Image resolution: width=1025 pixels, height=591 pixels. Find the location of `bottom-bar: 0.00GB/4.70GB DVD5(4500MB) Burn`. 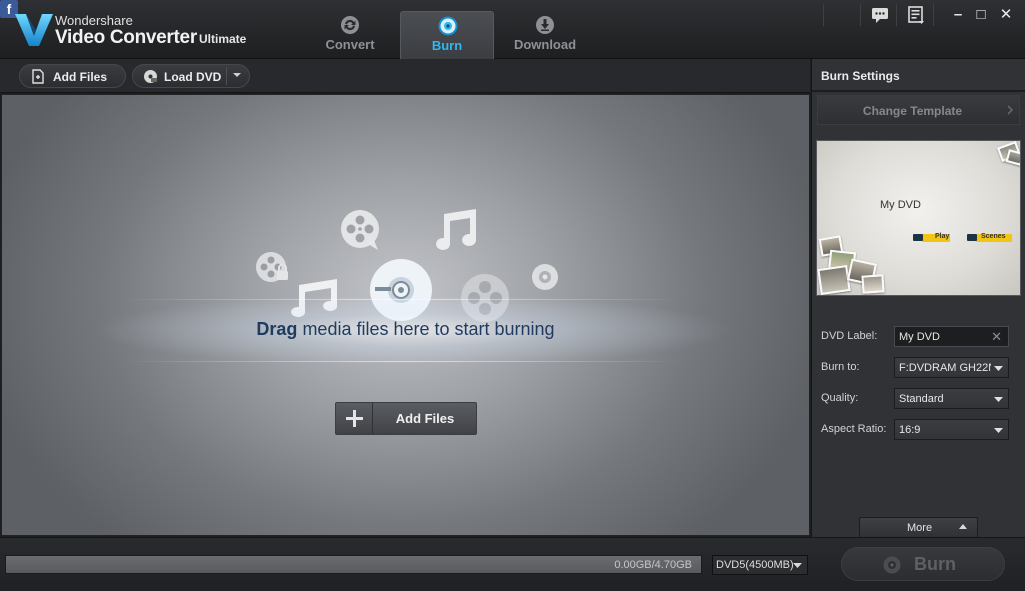

bottom-bar: 0.00GB/4.70GB DVD5(4500MB) Burn is located at coordinates (512, 564).